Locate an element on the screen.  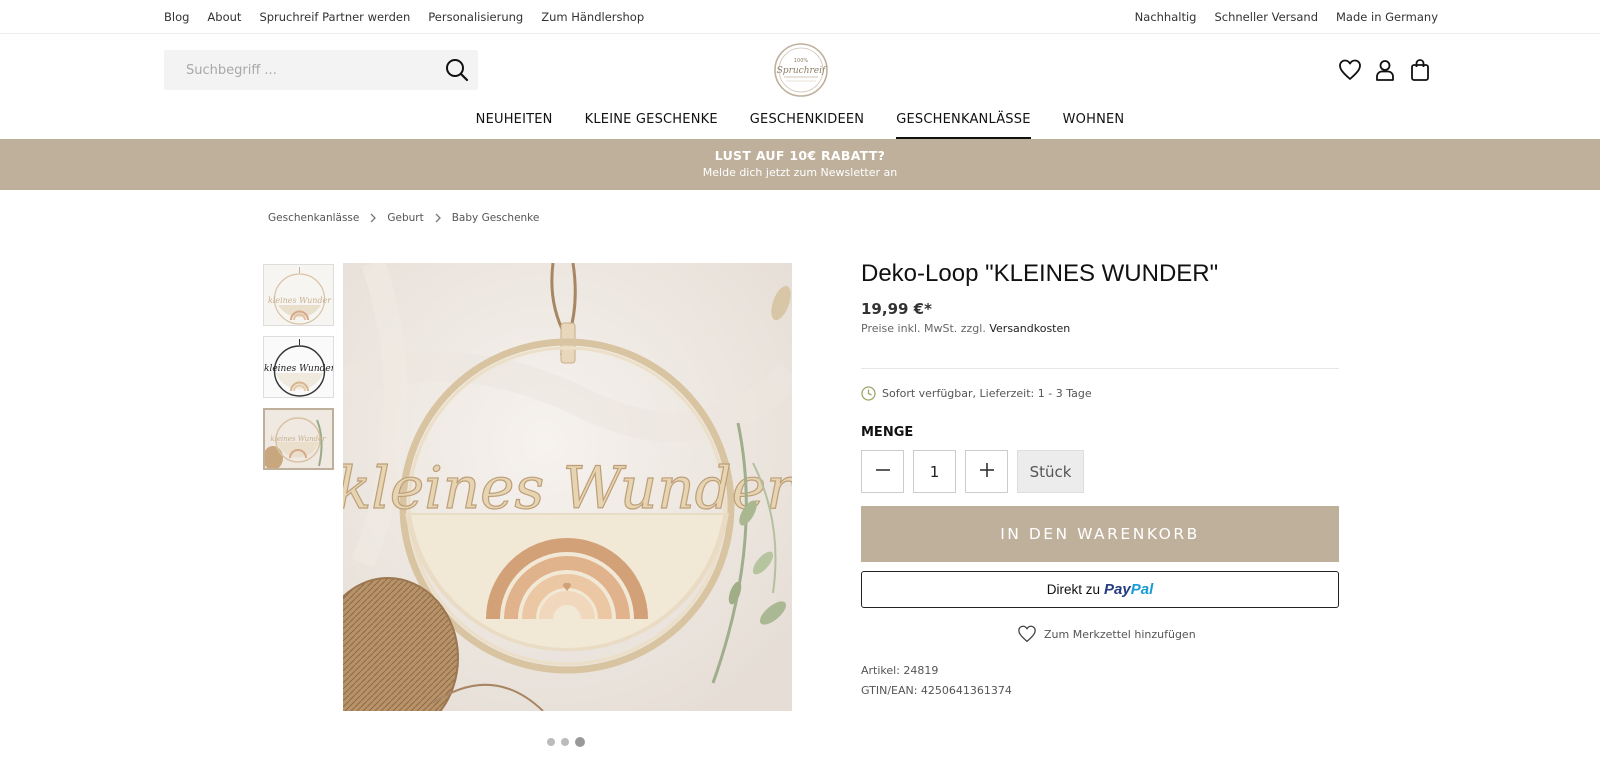
quantity-increase-button is located at coordinates (986, 471).